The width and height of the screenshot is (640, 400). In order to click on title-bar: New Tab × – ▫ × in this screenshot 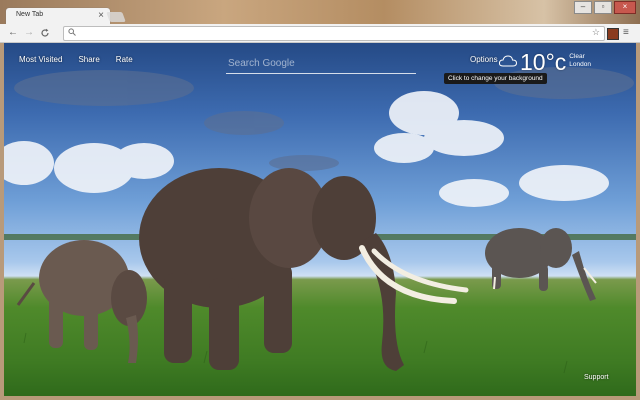, I will do `click(320, 12)`.